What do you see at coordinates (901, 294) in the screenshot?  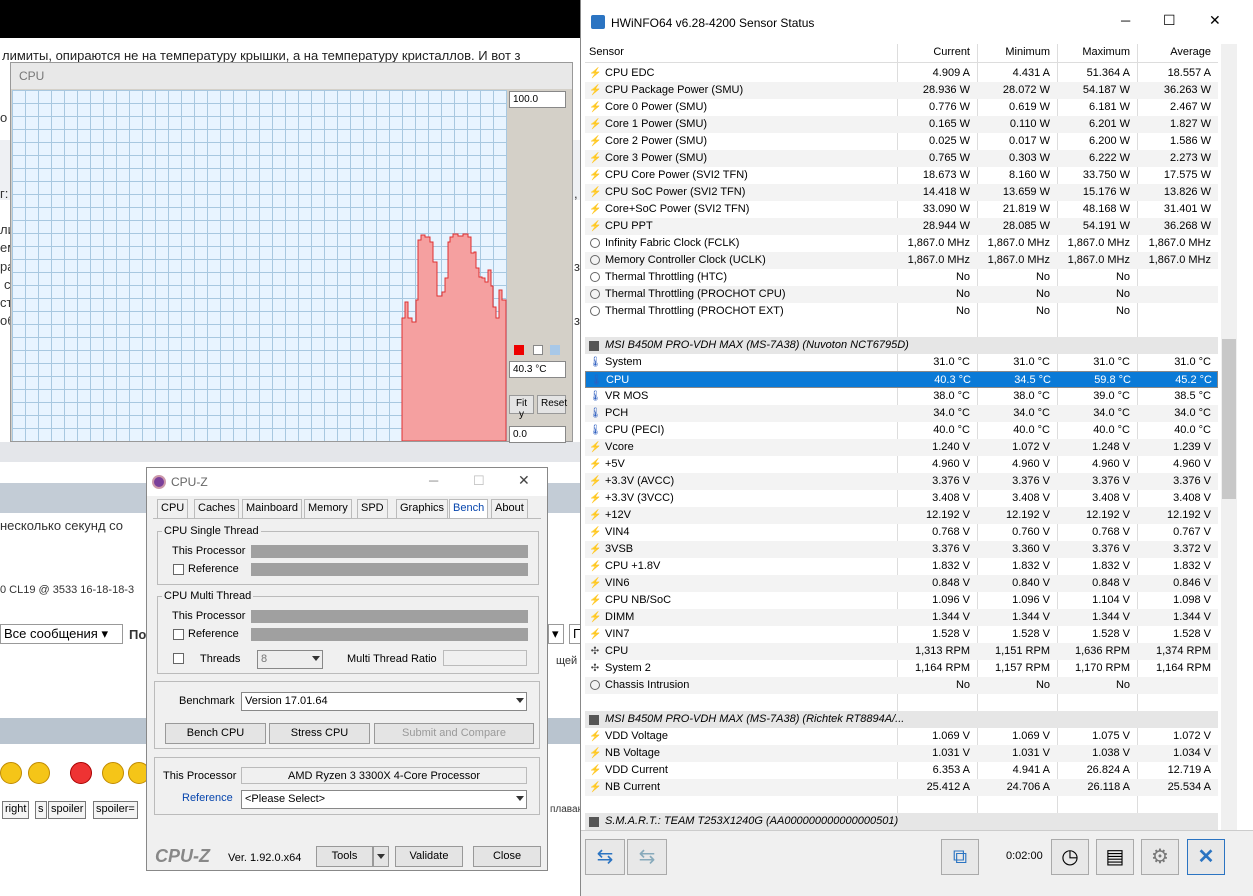 I see `sensor-row: Thermal Throttling (PROCHOT CPU) No No No` at bounding box center [901, 294].